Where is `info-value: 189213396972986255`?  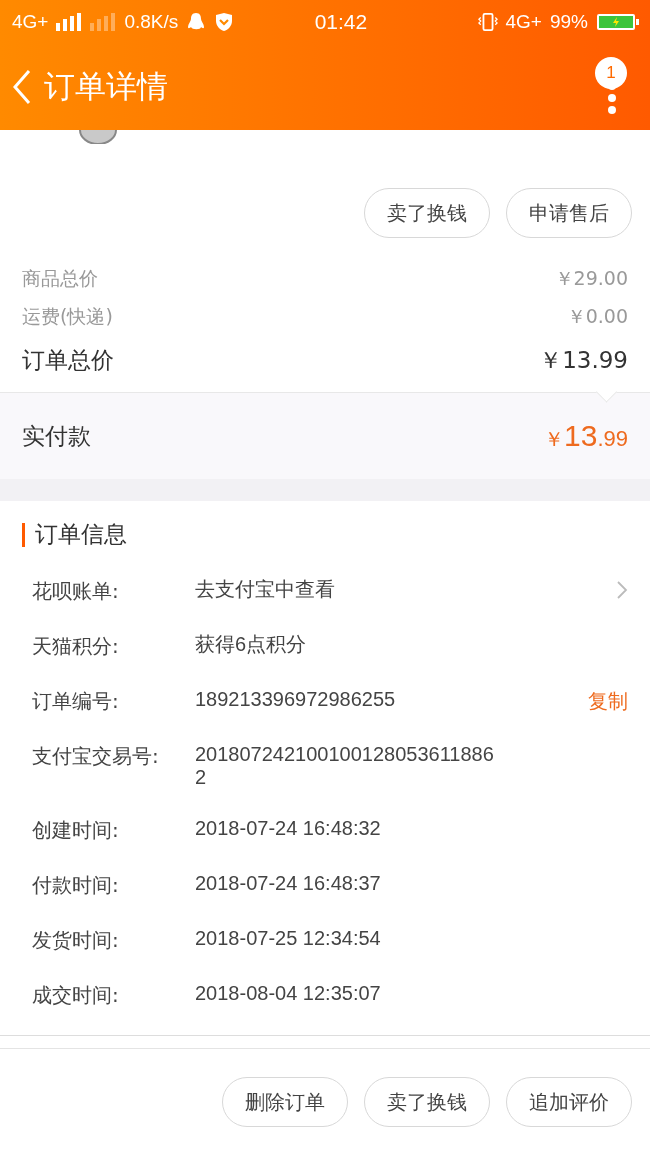
info-value: 189213396972986255 is located at coordinates (296, 699).